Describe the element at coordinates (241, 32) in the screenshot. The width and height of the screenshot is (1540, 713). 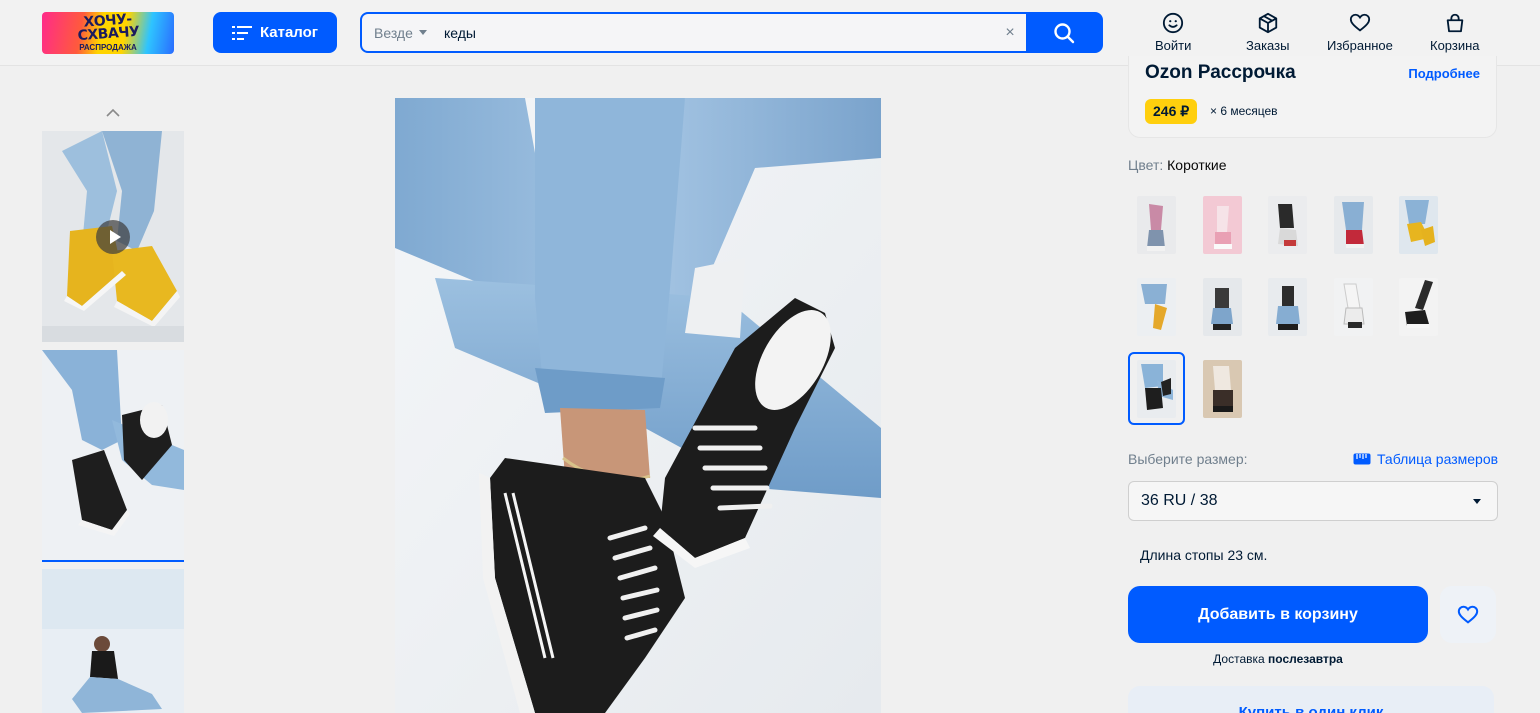
I see `menu-icon` at that location.